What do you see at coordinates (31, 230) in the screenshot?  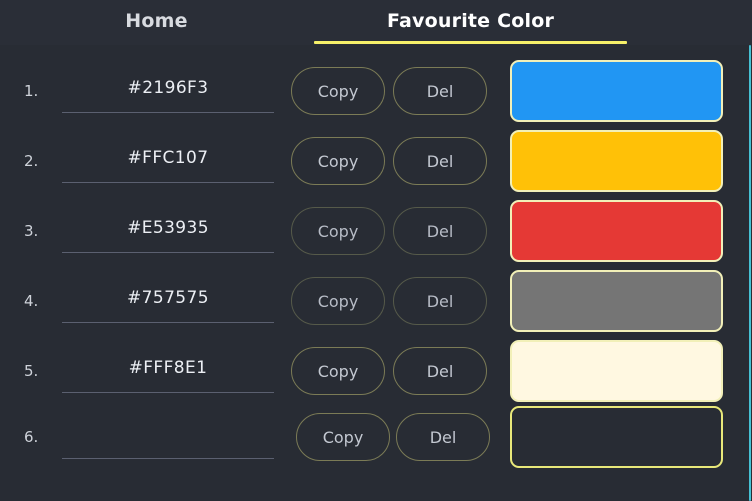 I see `row-index: 3.` at bounding box center [31, 230].